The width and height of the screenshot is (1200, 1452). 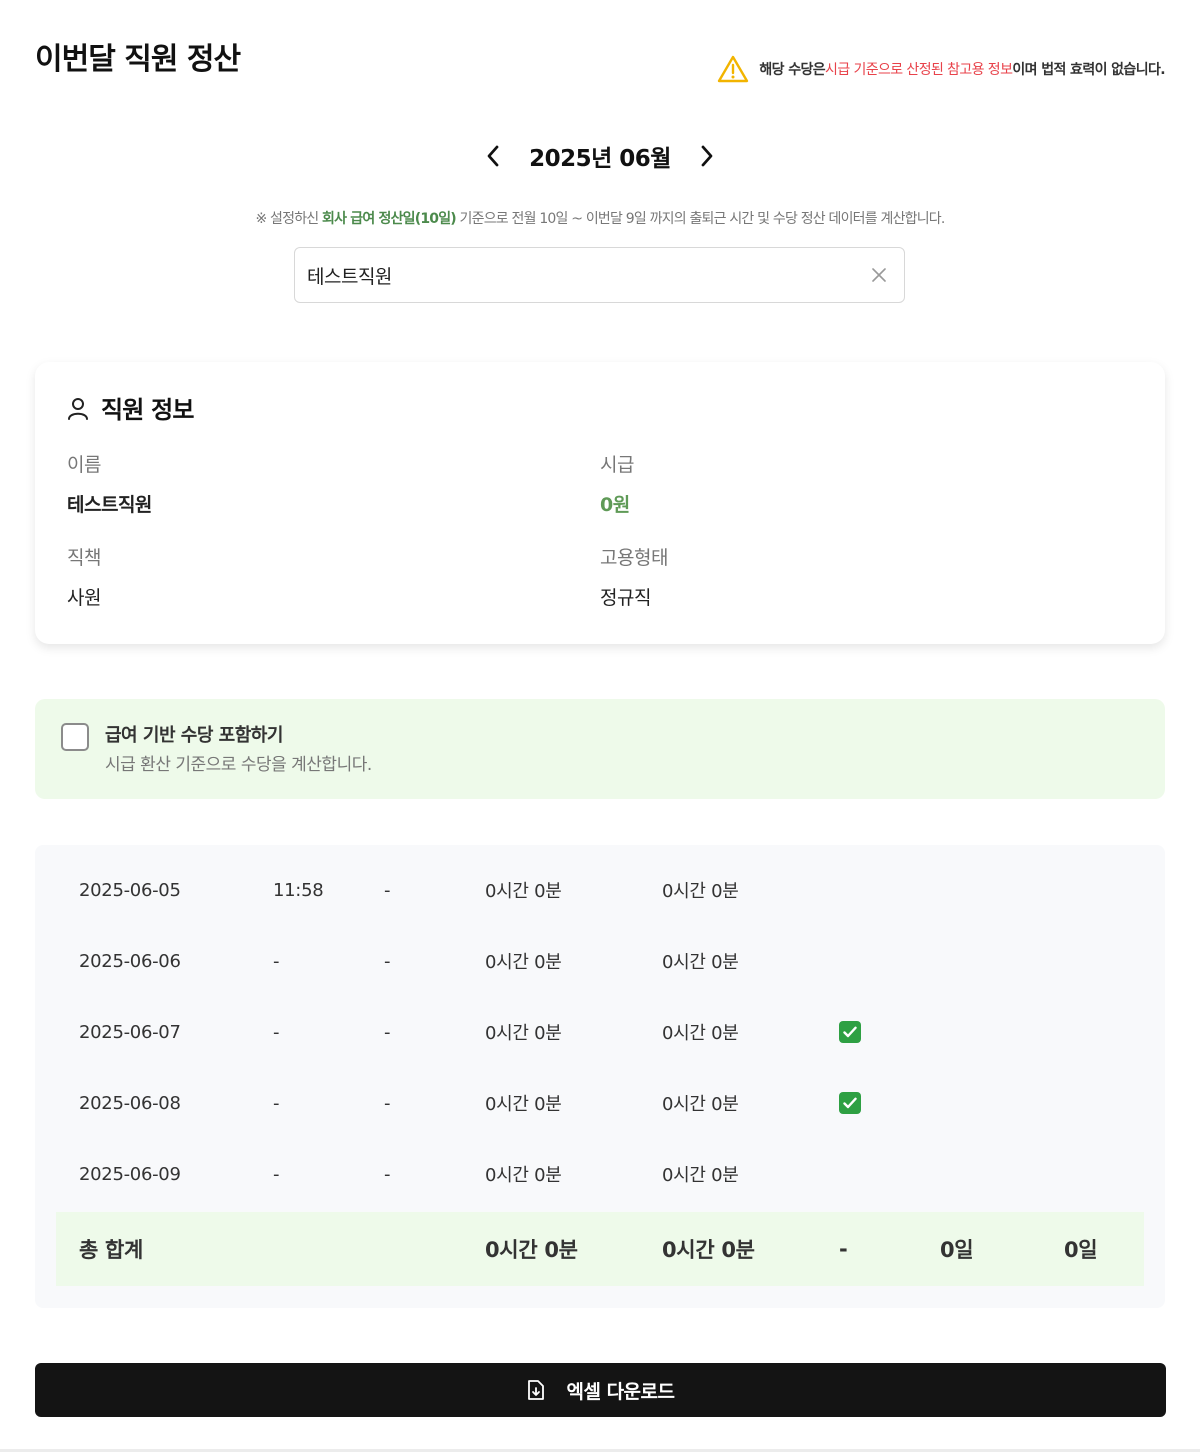 What do you see at coordinates (600, 1032) in the screenshot?
I see `table-row: 2025-06-07 - - 0시간 0분 0시간 0분` at bounding box center [600, 1032].